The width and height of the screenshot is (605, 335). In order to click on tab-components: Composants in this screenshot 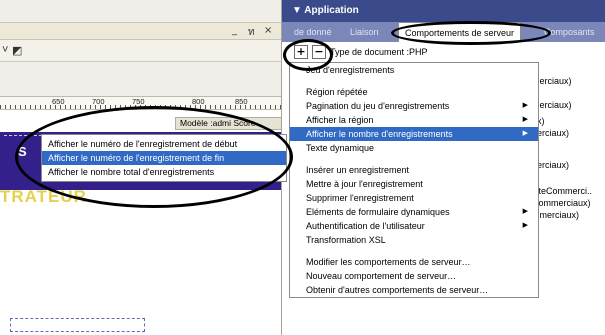, I will do `click(569, 32)`.